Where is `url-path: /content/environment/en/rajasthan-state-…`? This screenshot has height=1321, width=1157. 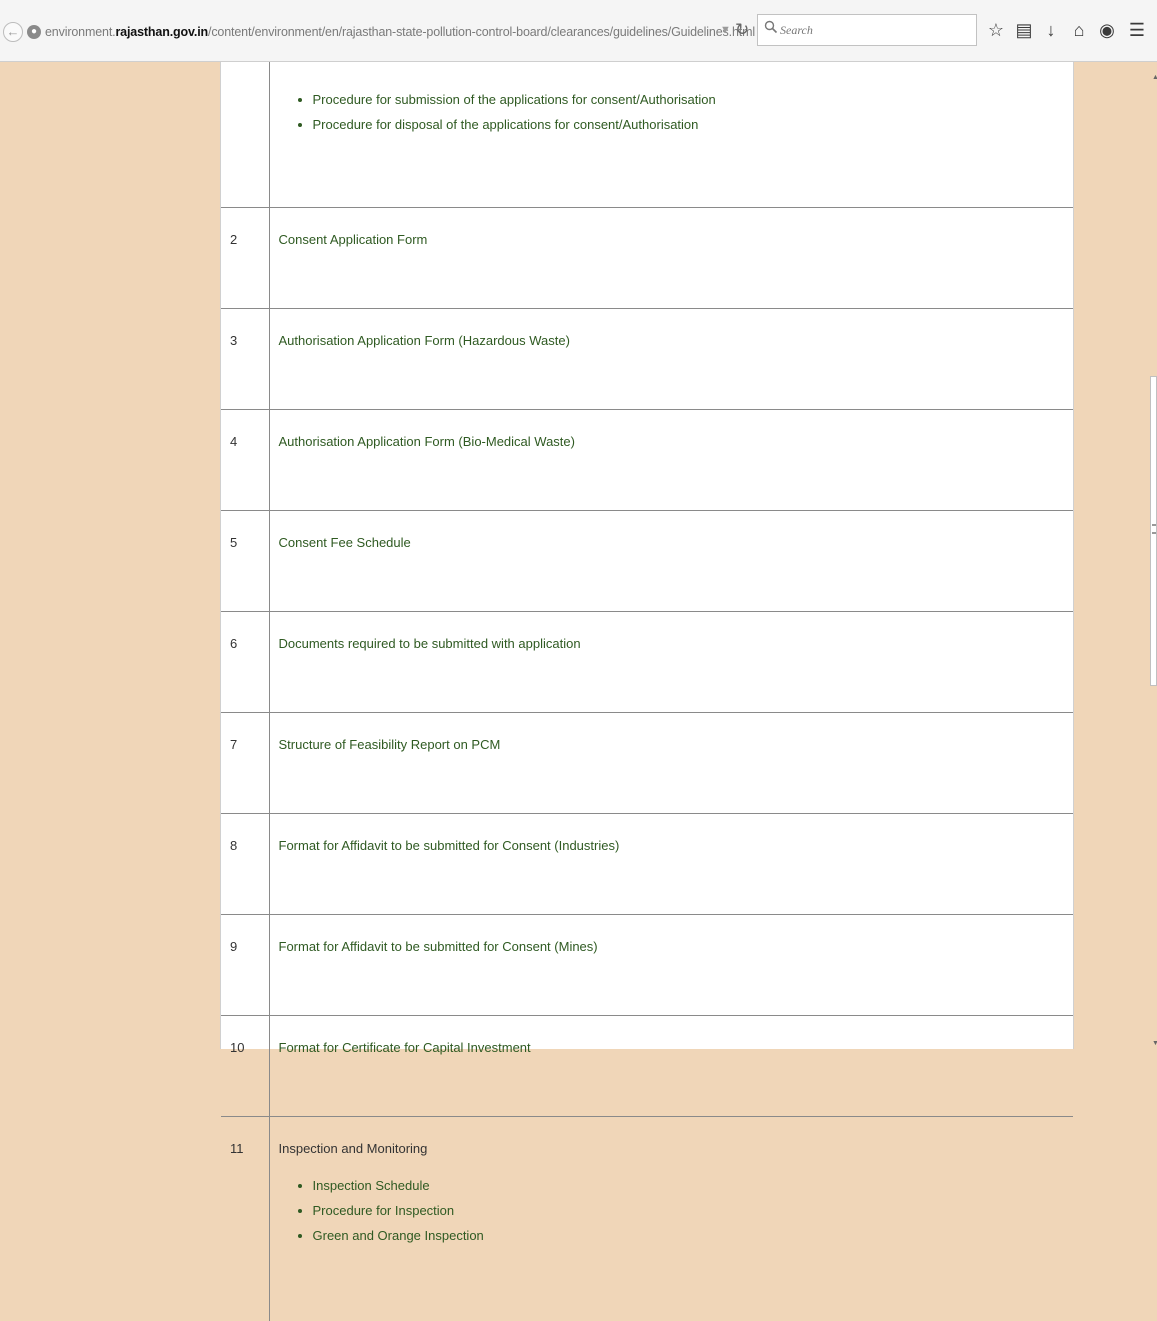
url-path: /content/environment/en/rajasthan-state-… is located at coordinates (481, 32).